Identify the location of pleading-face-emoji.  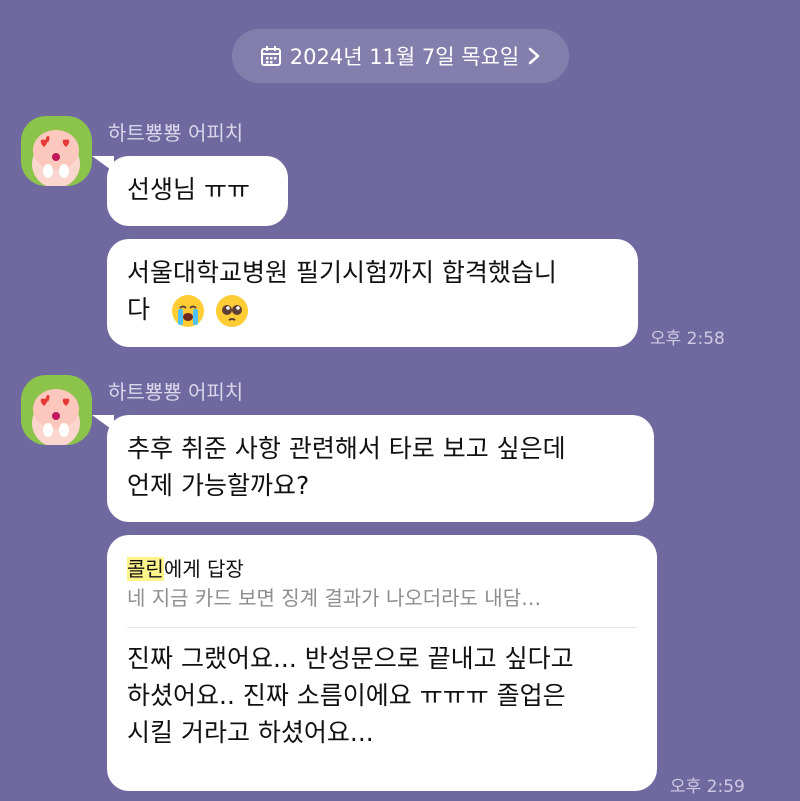
(231, 311).